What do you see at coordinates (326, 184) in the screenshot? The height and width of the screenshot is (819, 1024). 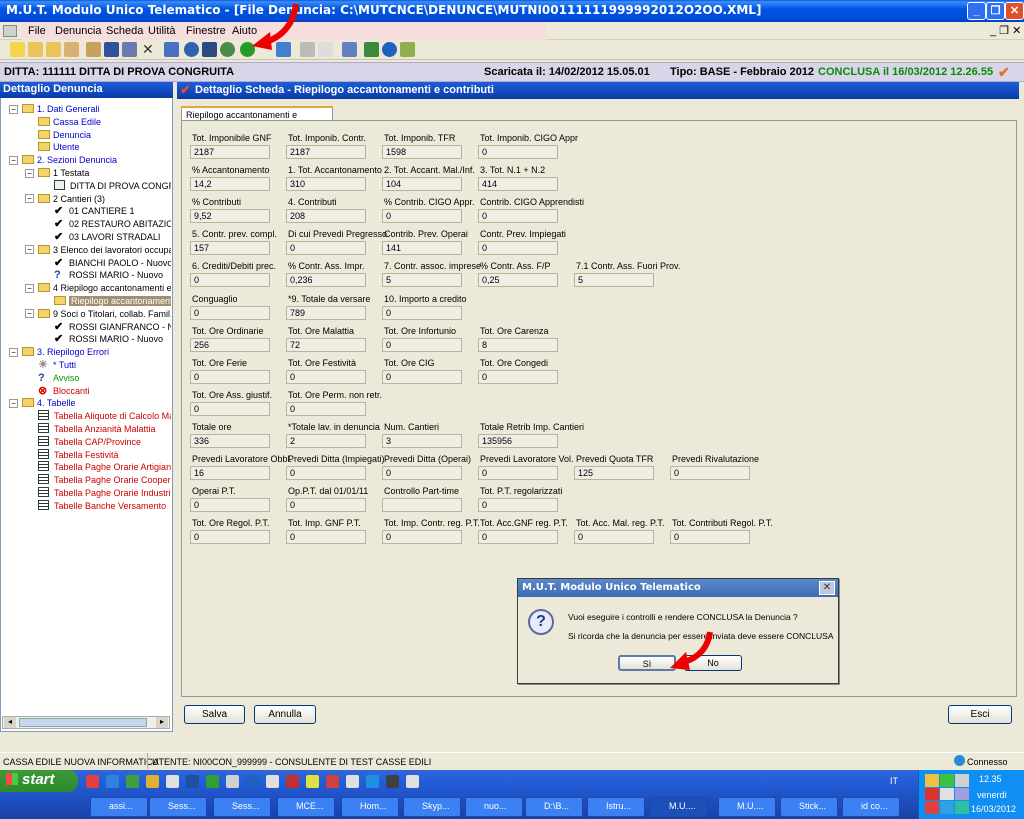 I see `field-value: 310` at bounding box center [326, 184].